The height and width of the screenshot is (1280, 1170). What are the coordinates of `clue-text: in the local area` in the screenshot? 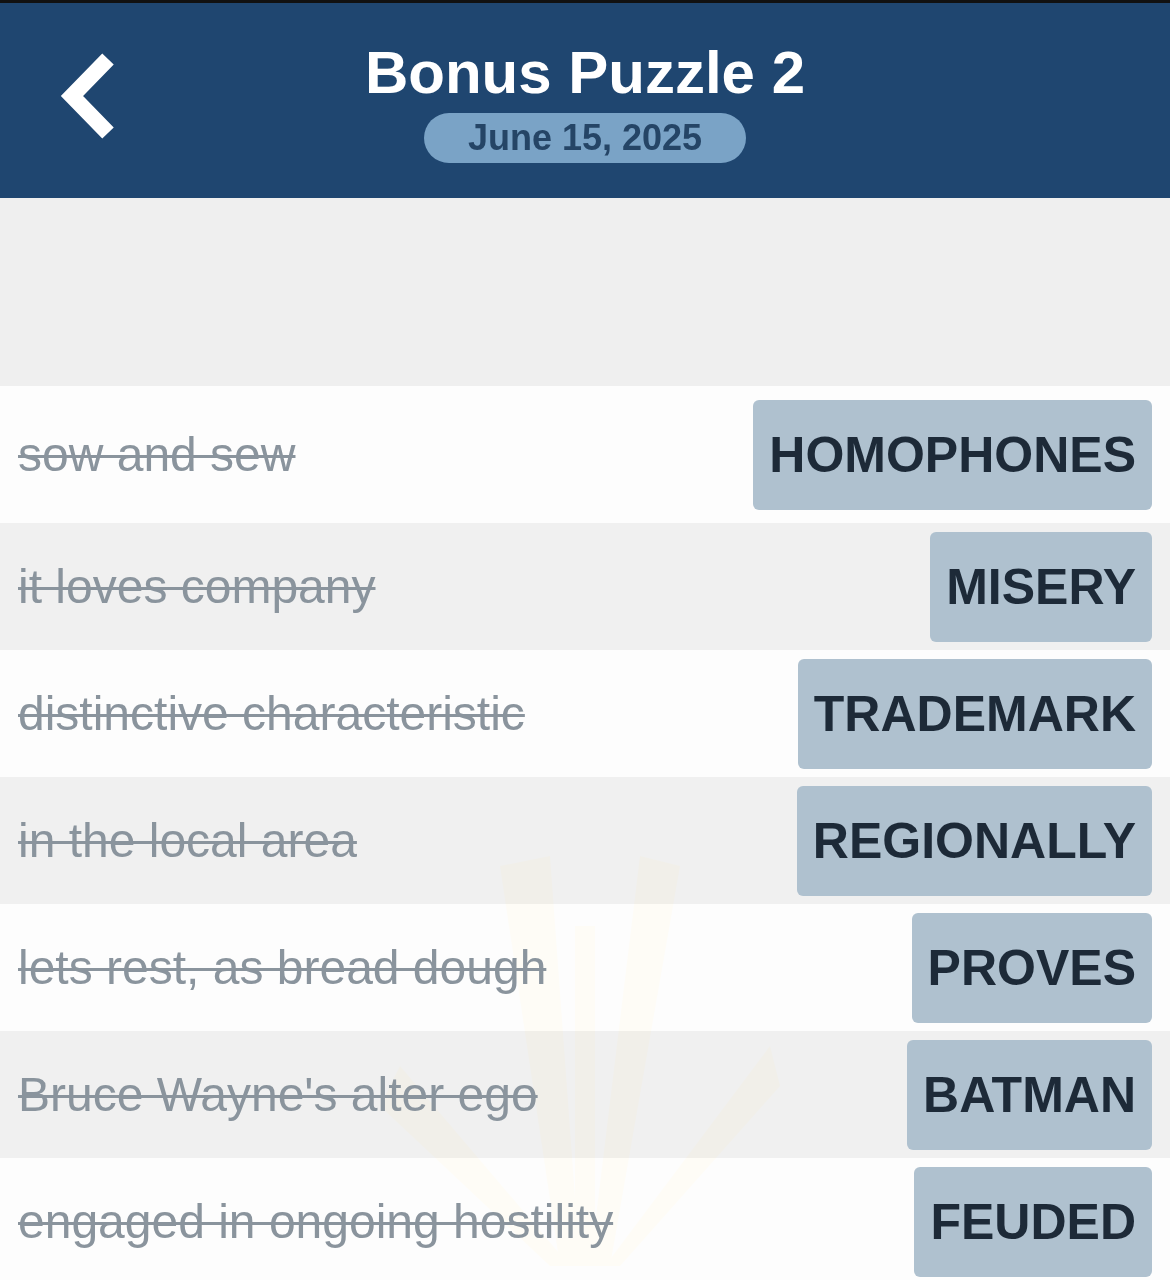 It's located at (187, 840).